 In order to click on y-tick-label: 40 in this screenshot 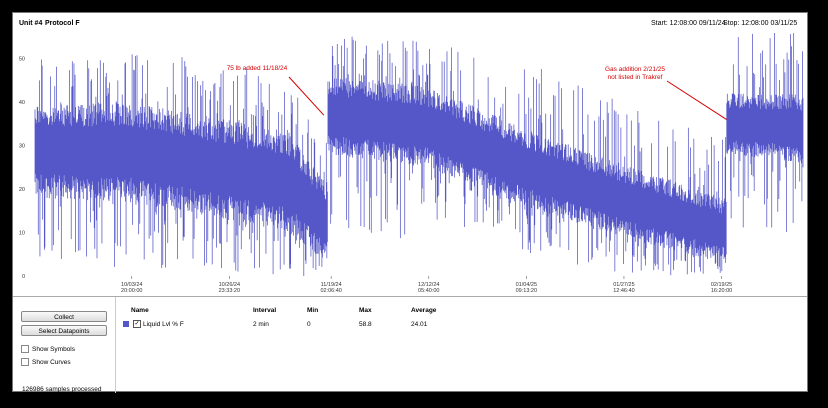, I will do `click(22, 103)`.